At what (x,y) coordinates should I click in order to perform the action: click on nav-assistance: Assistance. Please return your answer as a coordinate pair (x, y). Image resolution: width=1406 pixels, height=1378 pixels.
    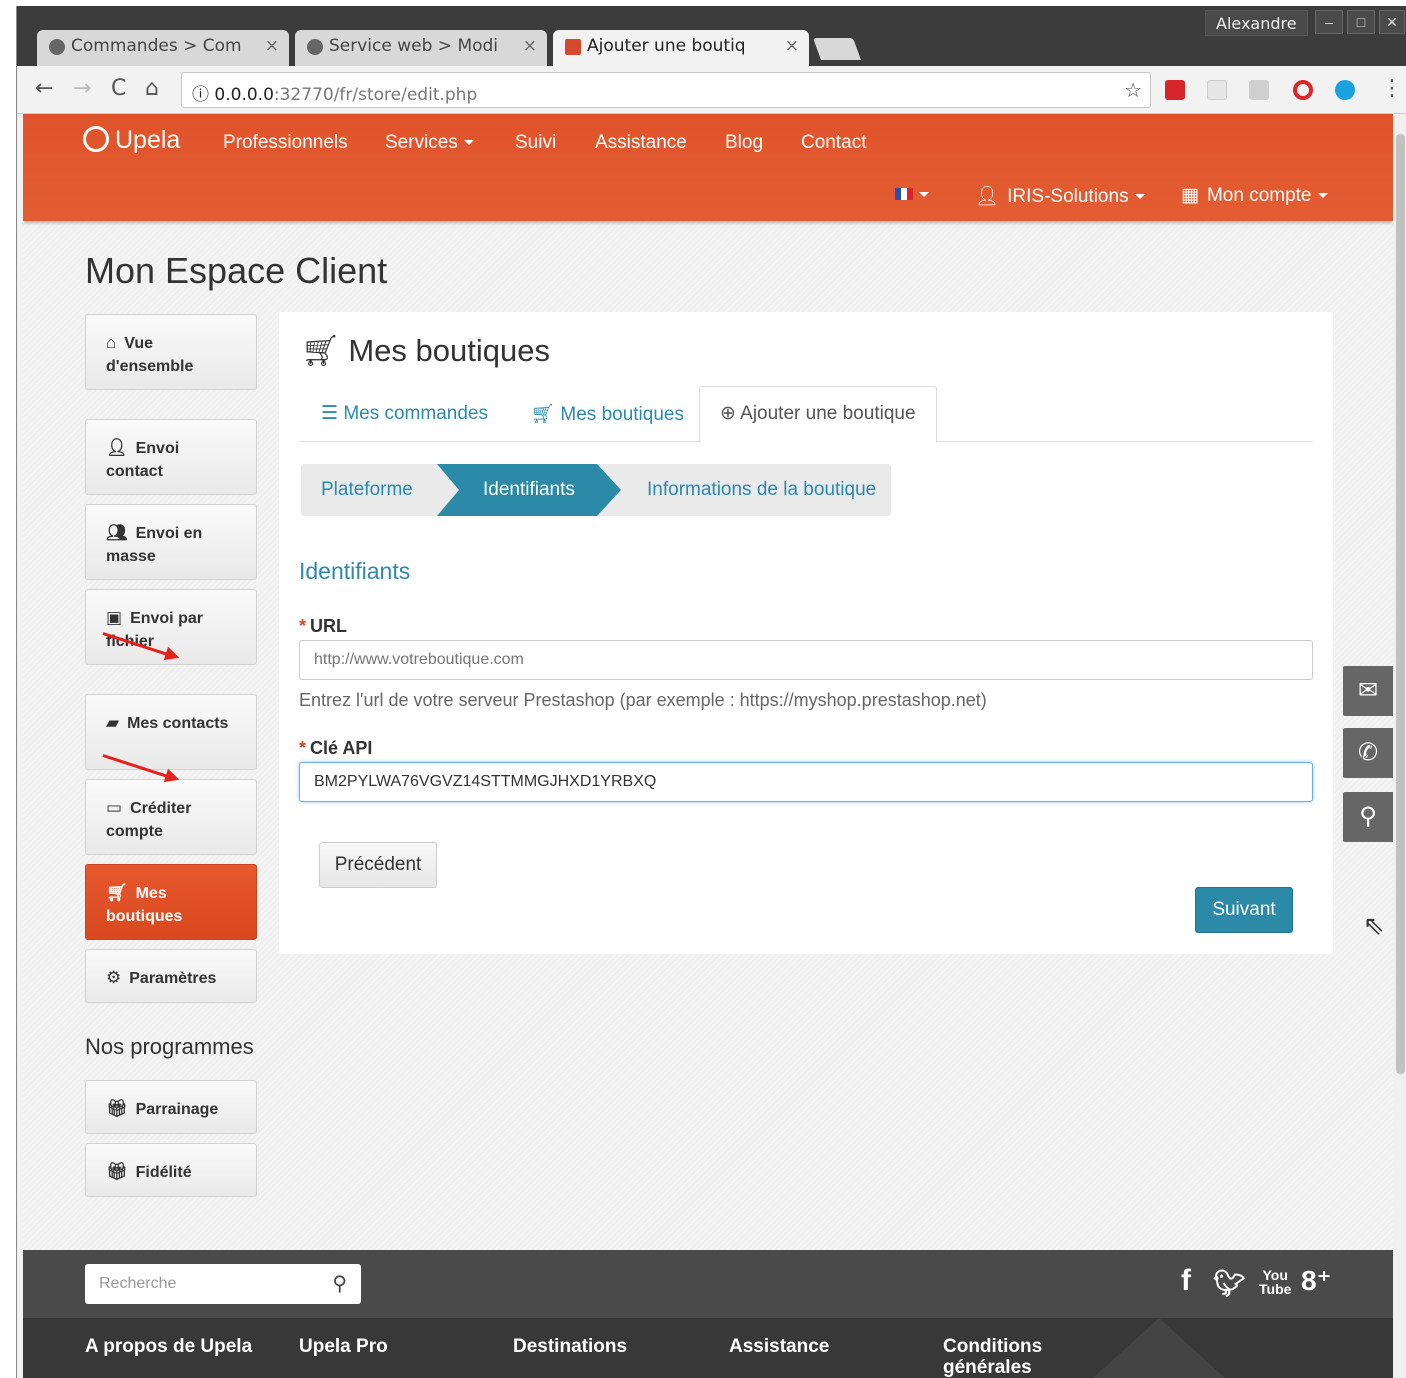
    Looking at the image, I should click on (641, 143).